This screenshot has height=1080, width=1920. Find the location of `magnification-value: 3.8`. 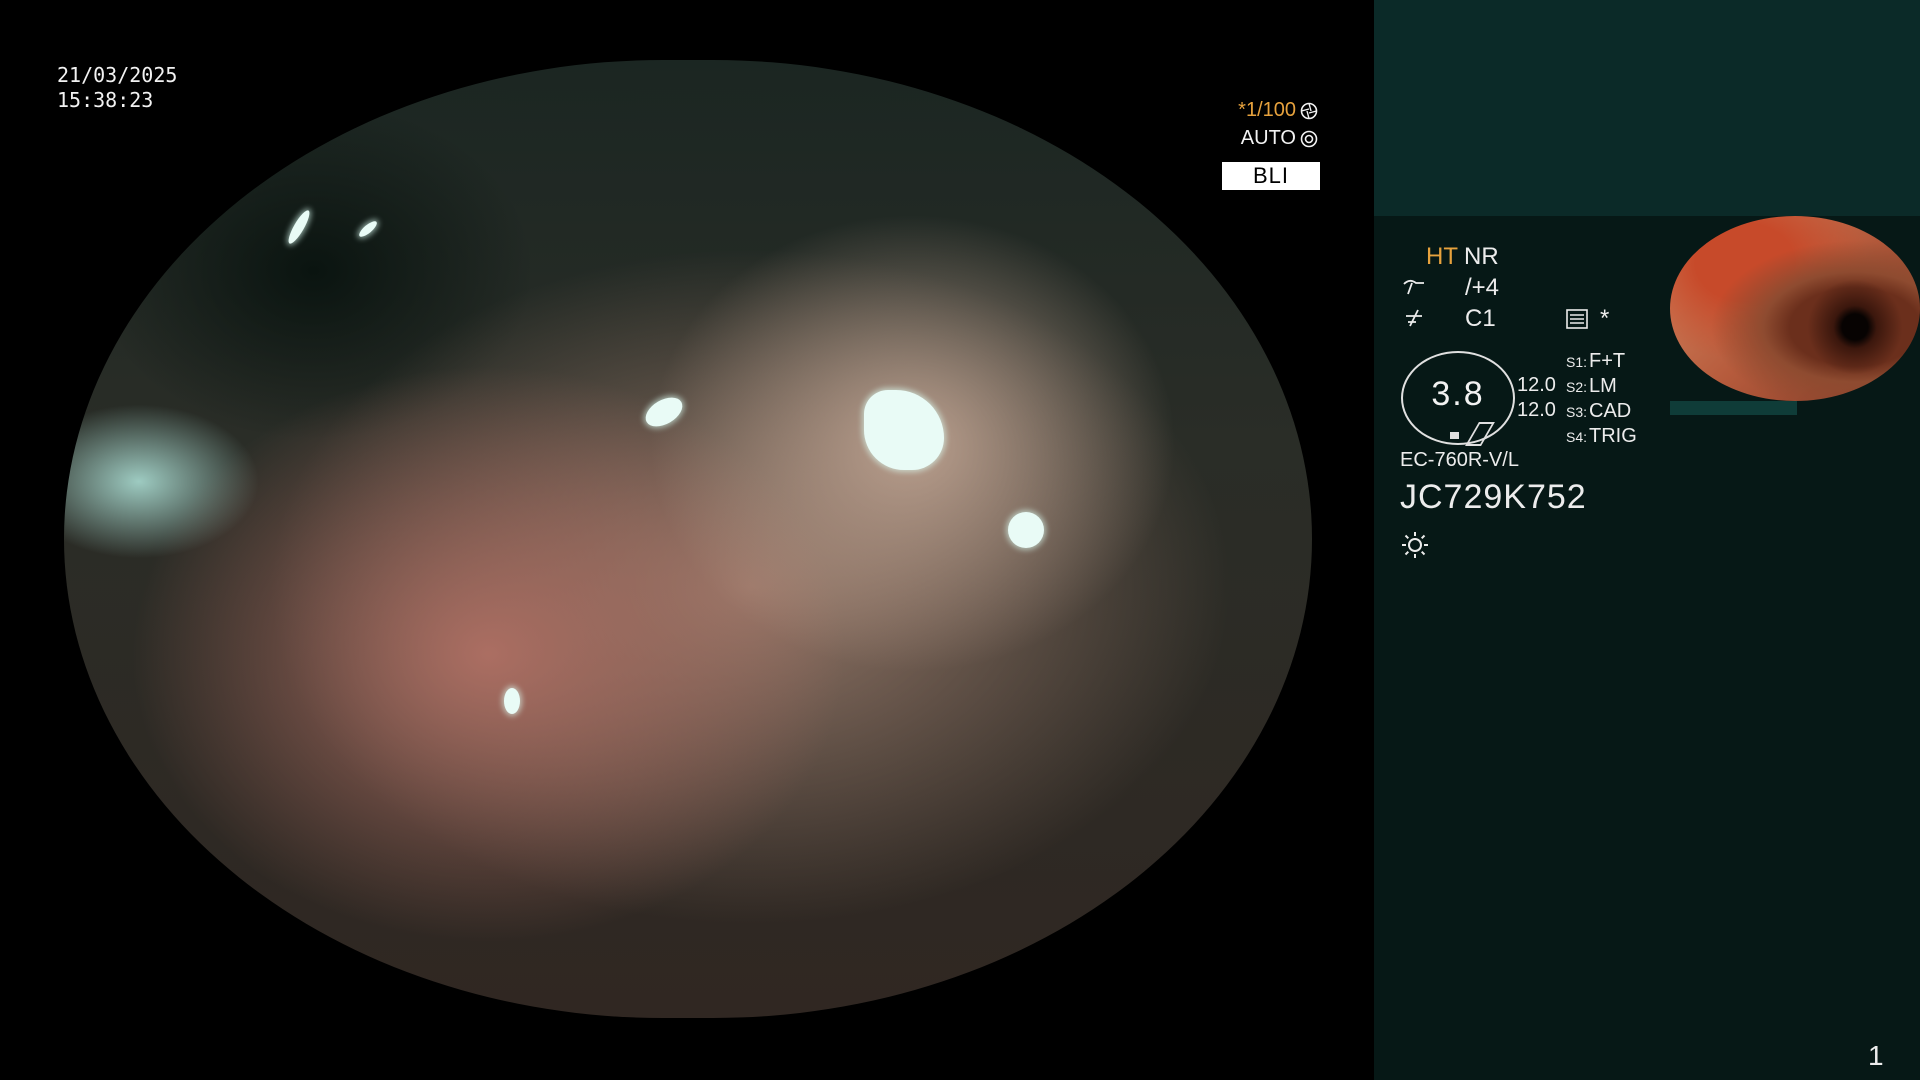

magnification-value: 3.8 is located at coordinates (1458, 394).